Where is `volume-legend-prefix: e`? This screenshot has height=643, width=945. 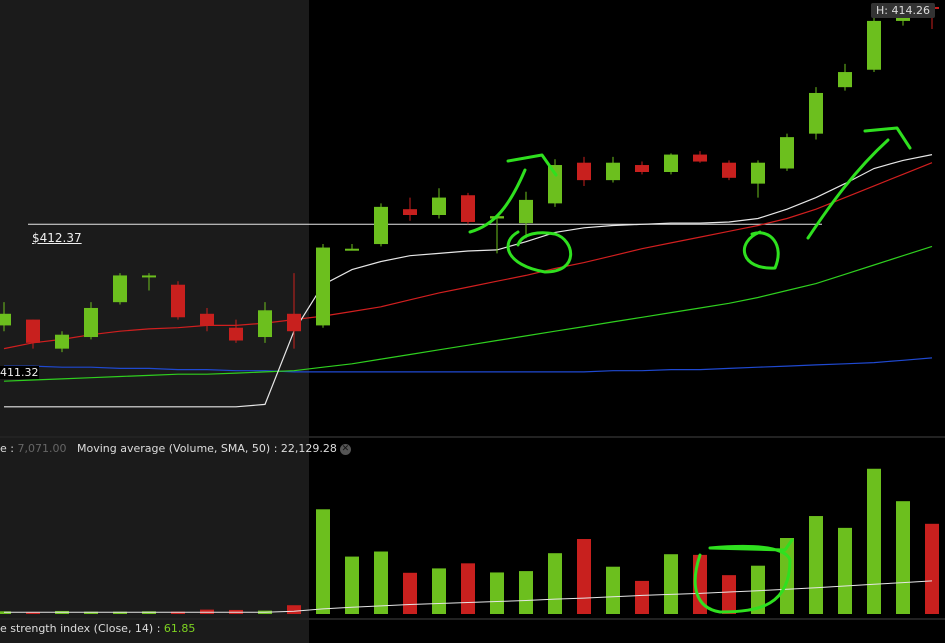
volume-legend-prefix: e is located at coordinates (3, 448).